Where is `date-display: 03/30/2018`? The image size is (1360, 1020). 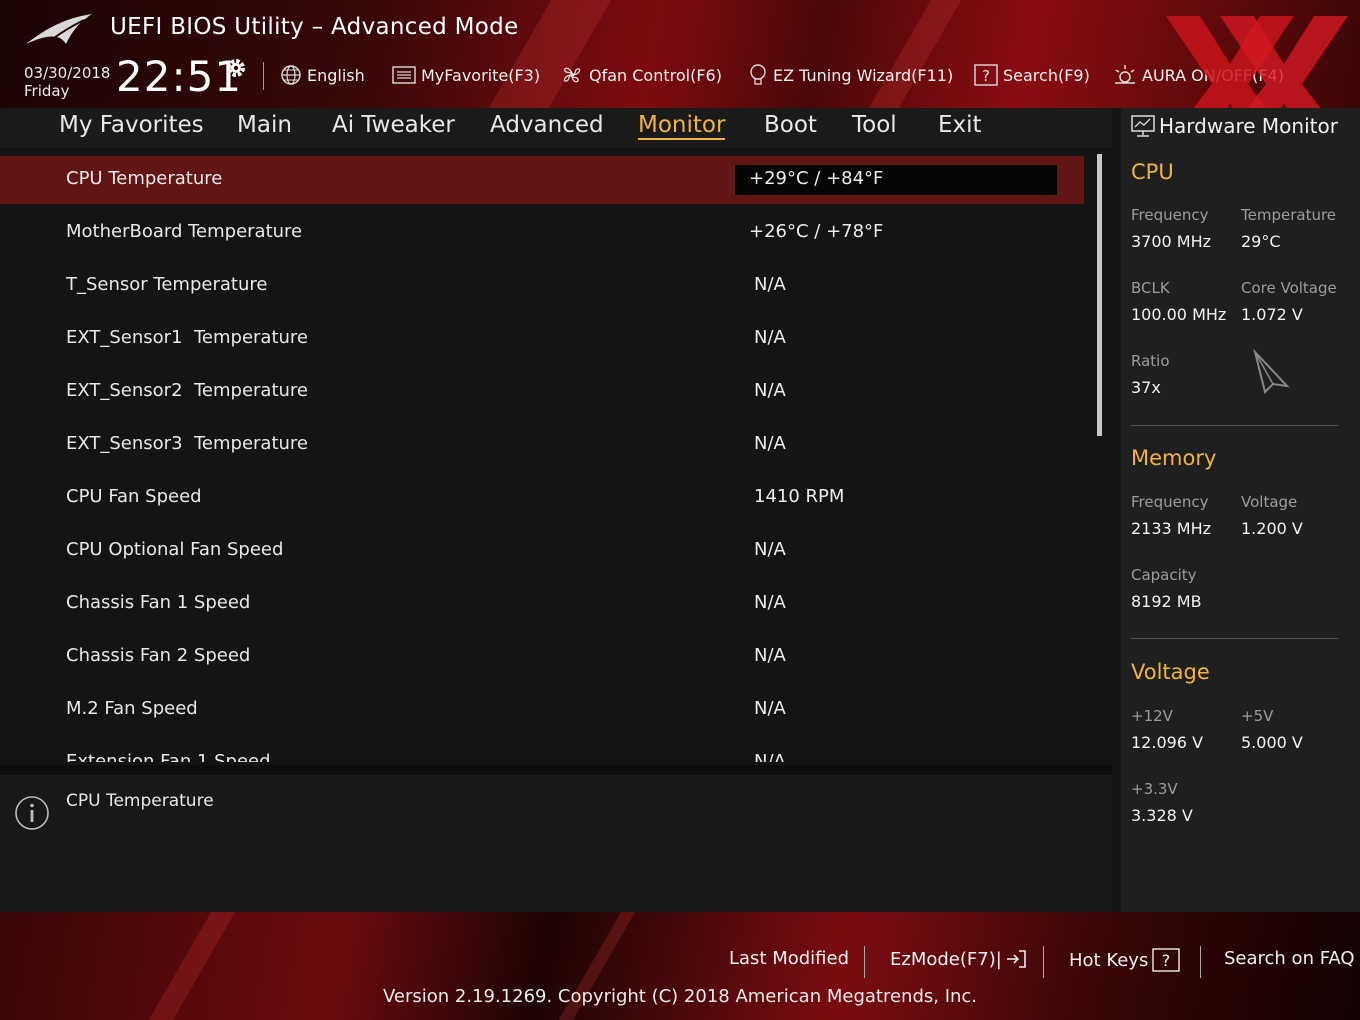 date-display: 03/30/2018 is located at coordinates (67, 73).